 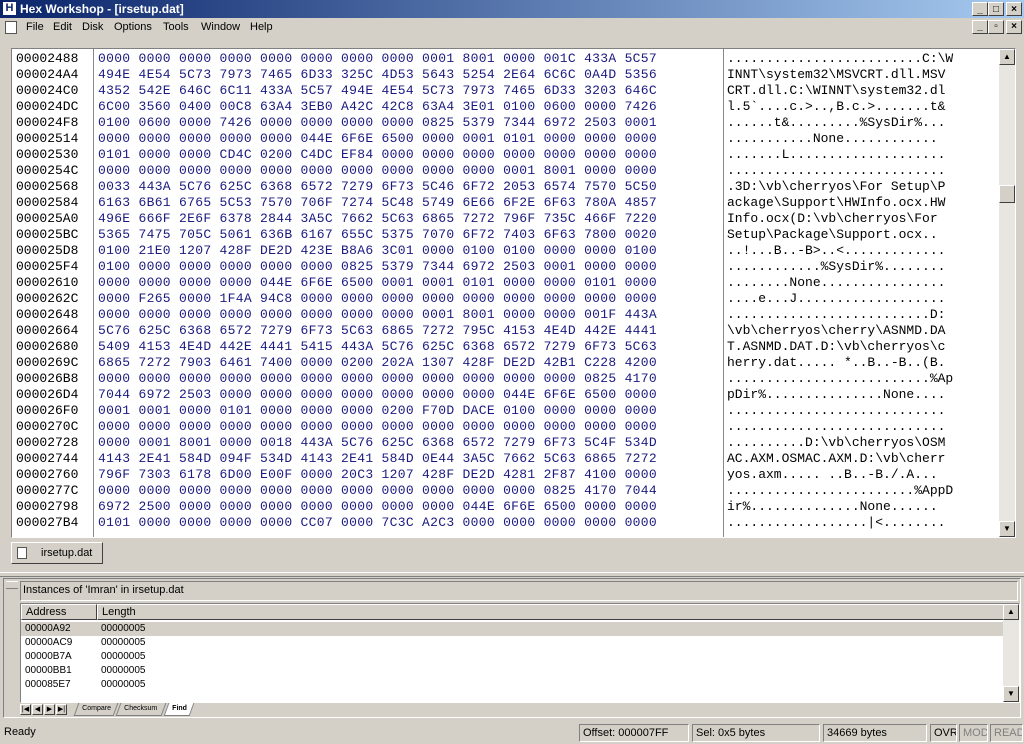 I want to click on hex-row-ascii: ..........D:\vb\cherryos\OSM, so click(x=836, y=443).